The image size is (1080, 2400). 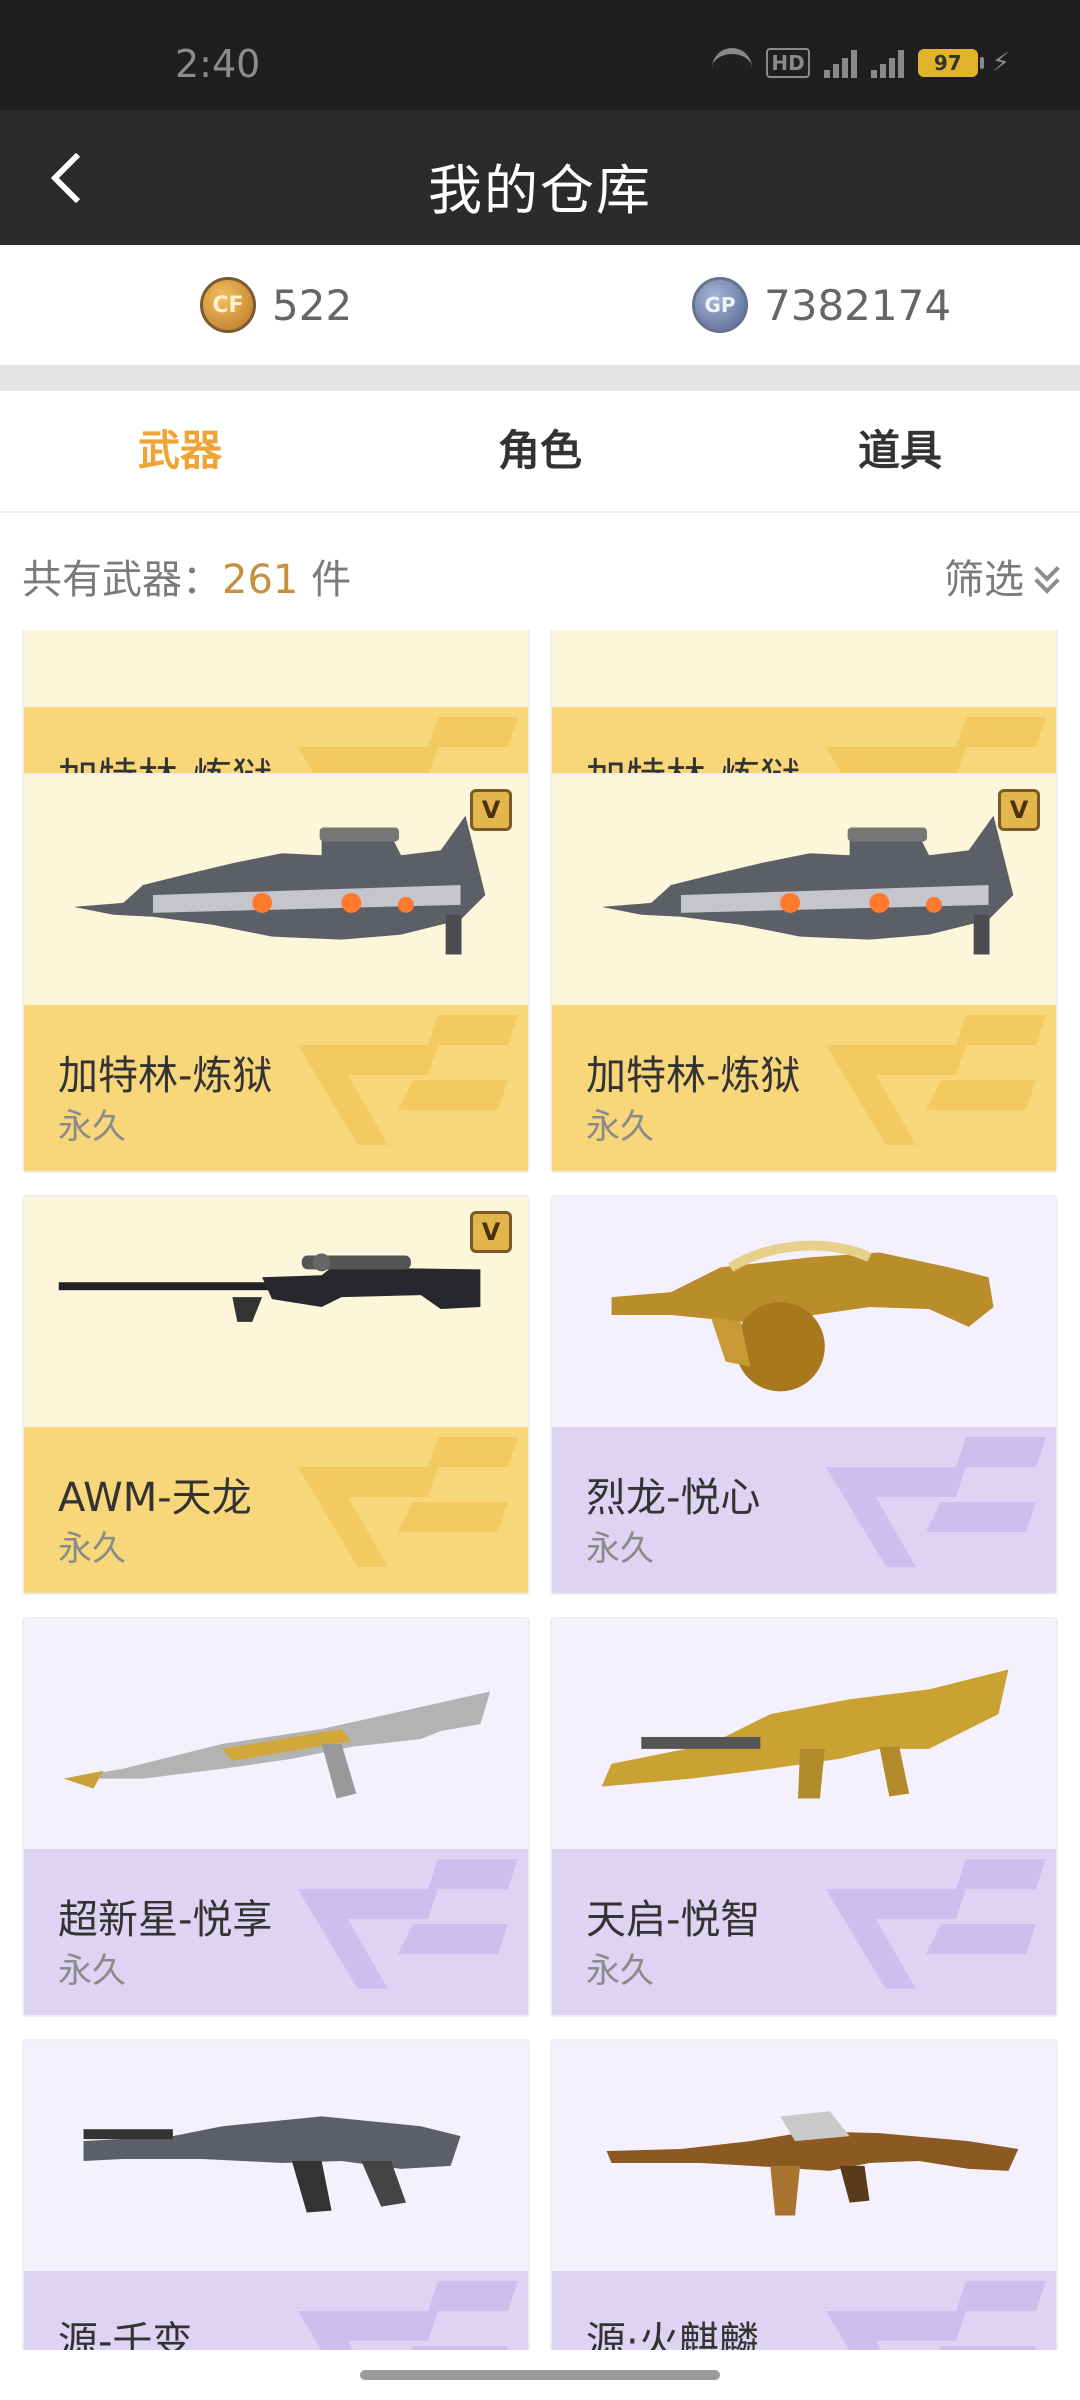 What do you see at coordinates (122, 580) in the screenshot?
I see `weapon-count-prefix: 共有武器：` at bounding box center [122, 580].